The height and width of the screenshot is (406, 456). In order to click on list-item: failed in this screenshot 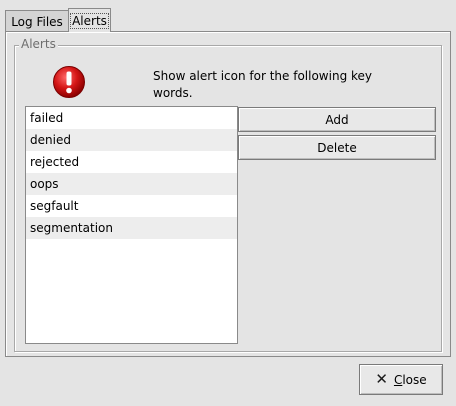, I will do `click(131, 118)`.